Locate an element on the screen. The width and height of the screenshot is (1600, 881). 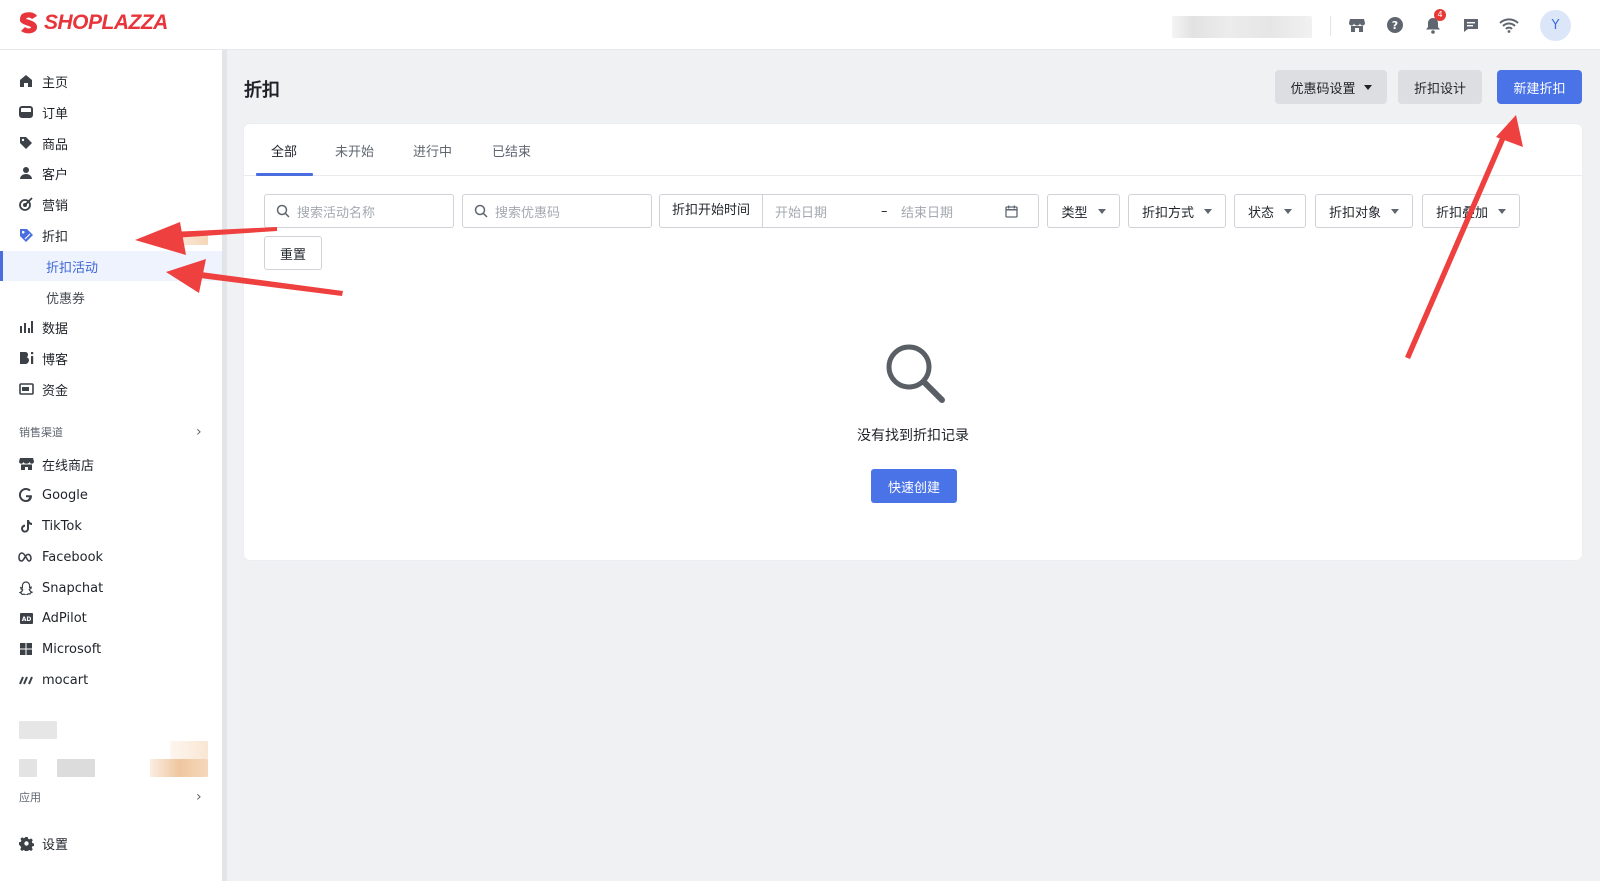
sidebar-item-label: mocart is located at coordinates (65, 680).